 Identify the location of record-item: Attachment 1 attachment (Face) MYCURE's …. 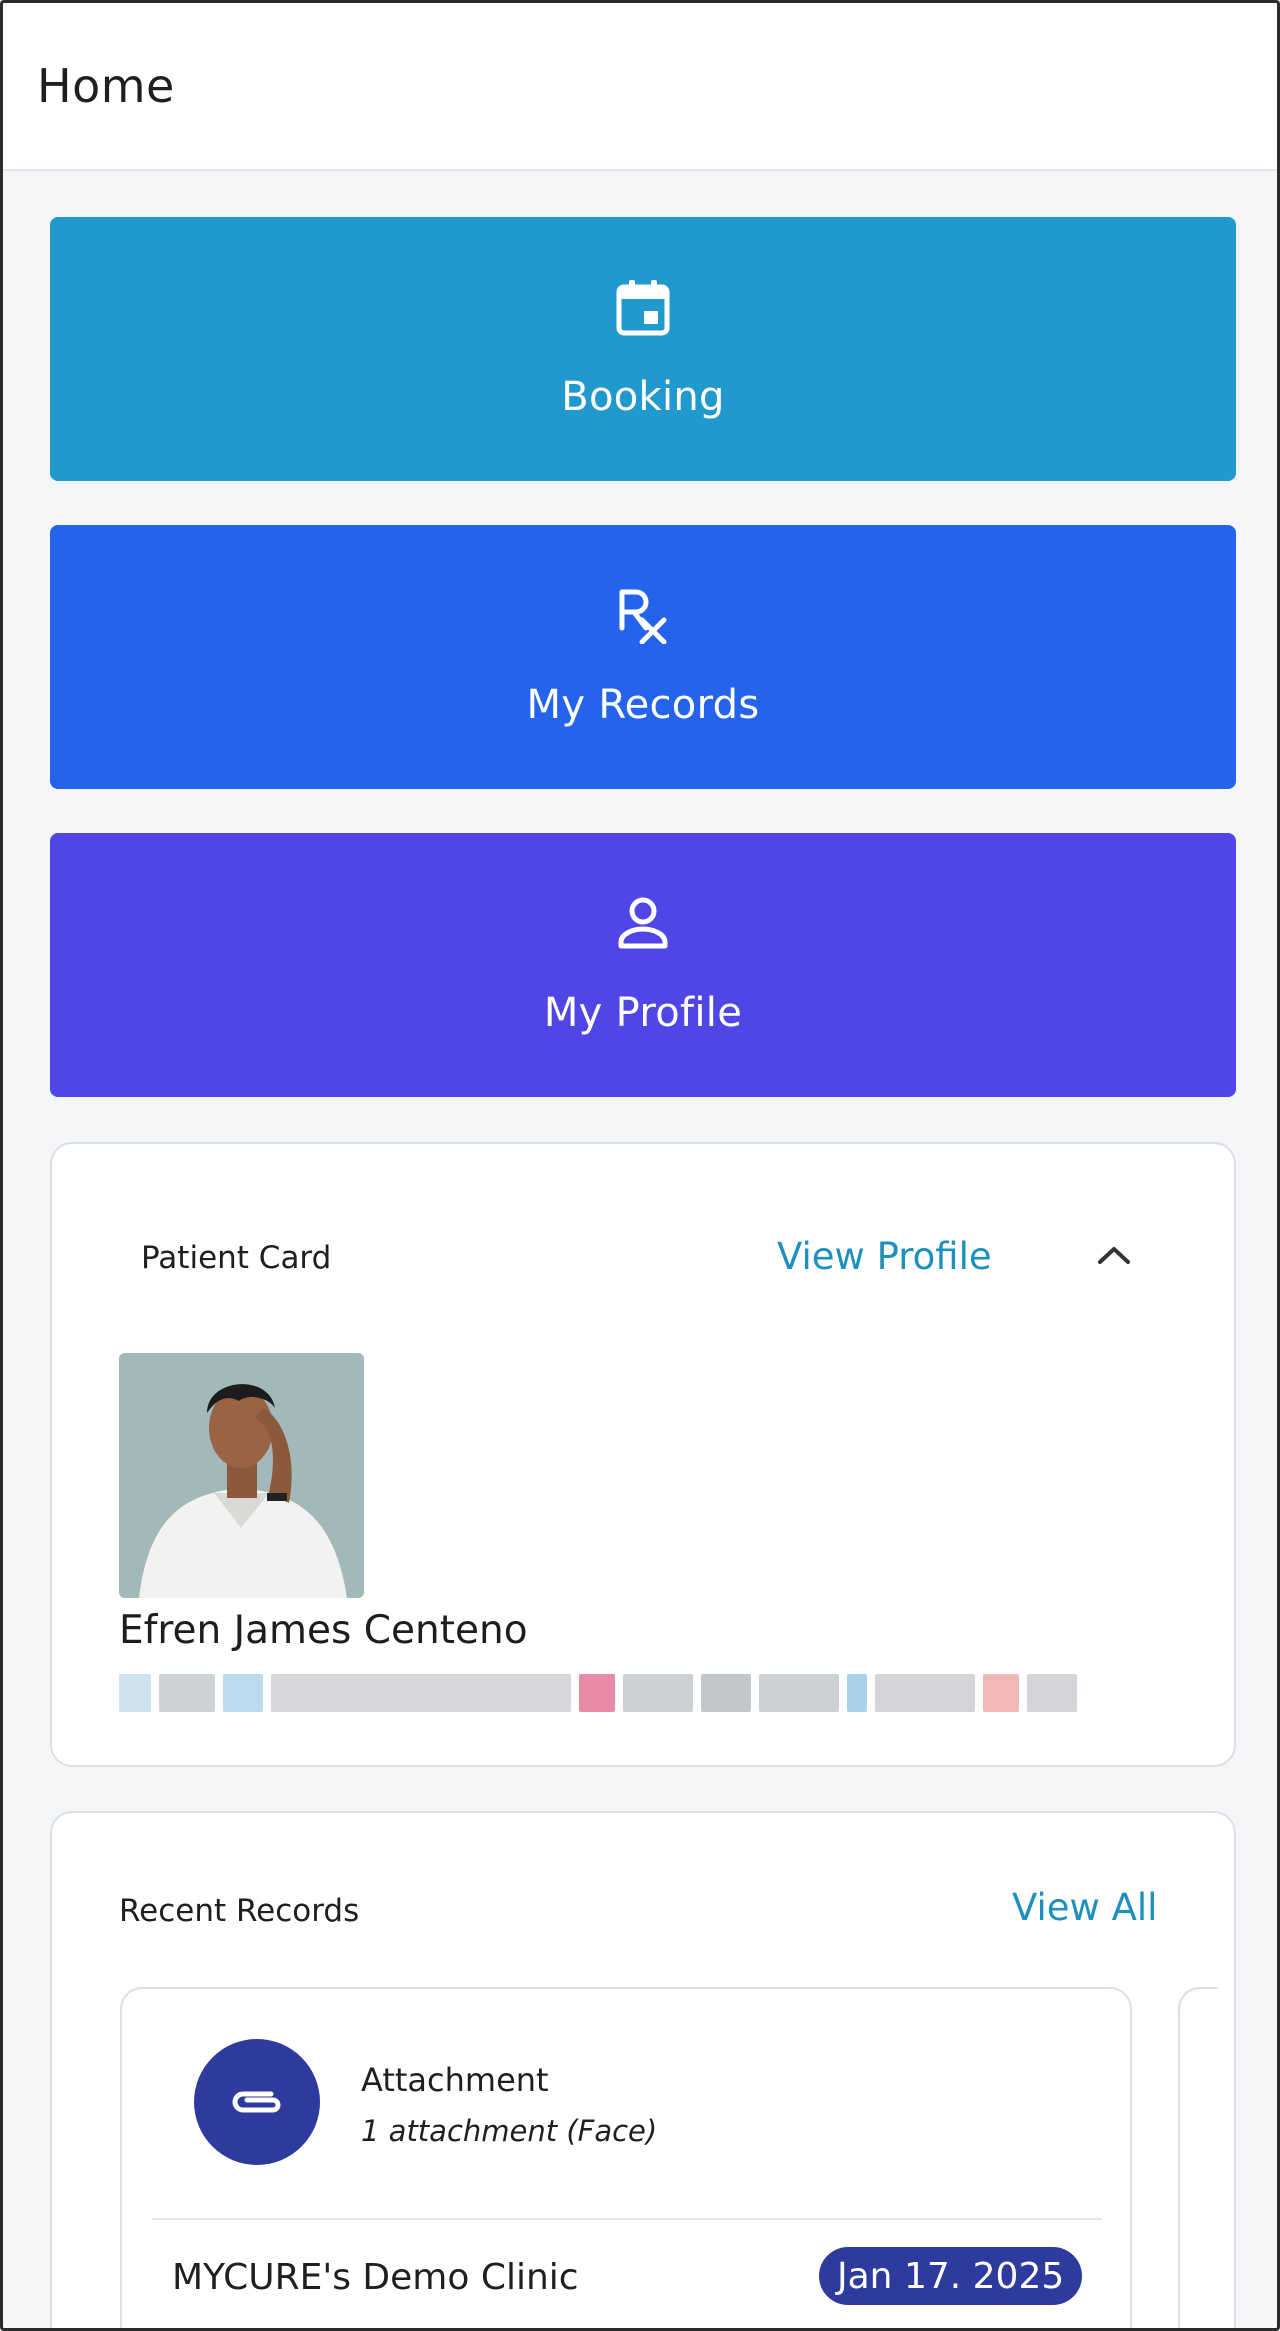
(626, 2157).